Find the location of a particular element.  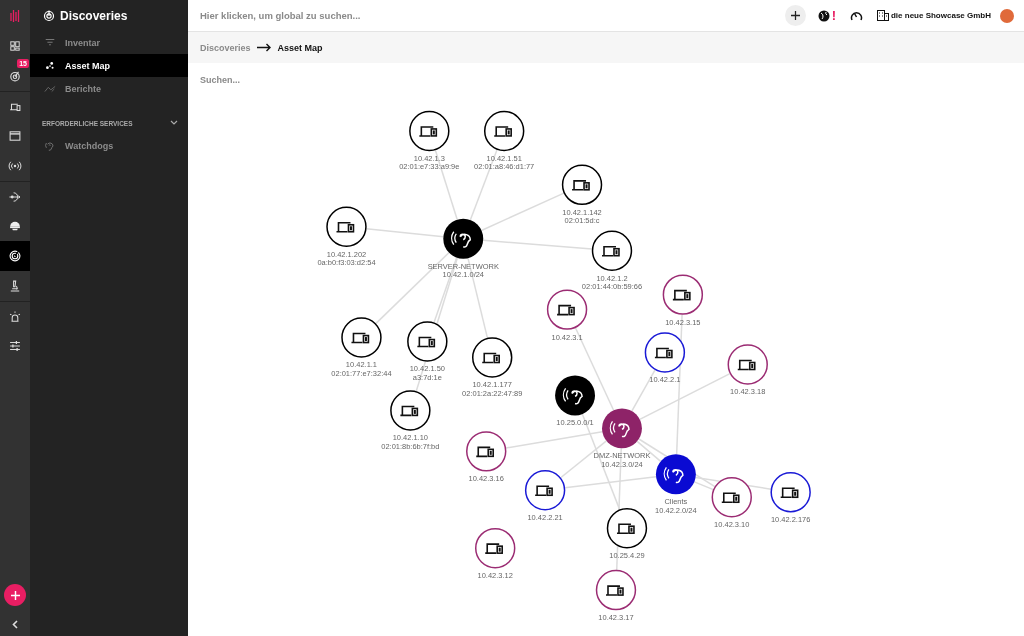

arrow-right-icon is located at coordinates (264, 47).